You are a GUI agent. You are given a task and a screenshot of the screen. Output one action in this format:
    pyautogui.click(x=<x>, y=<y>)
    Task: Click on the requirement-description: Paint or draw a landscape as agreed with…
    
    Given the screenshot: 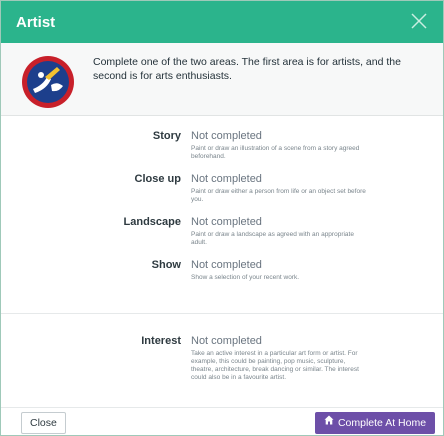 What is the action you would take?
    pyautogui.click(x=272, y=238)
    